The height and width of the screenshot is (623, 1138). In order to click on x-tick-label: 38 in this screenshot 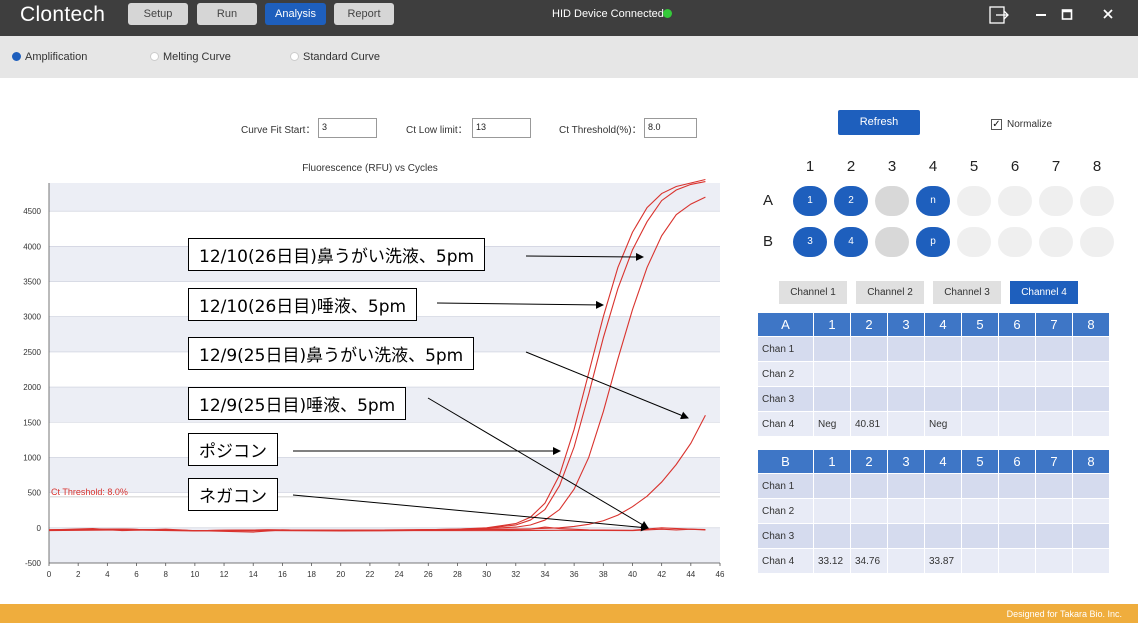, I will do `click(603, 574)`.